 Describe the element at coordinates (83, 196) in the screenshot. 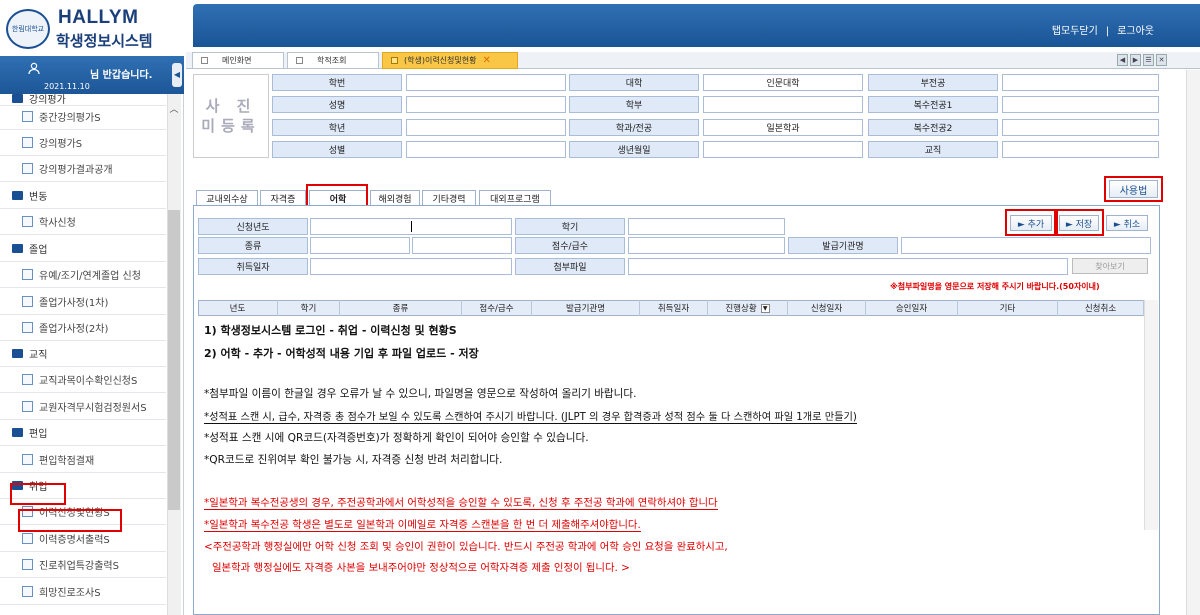

I see `sidebar-item-4: 변동` at that location.